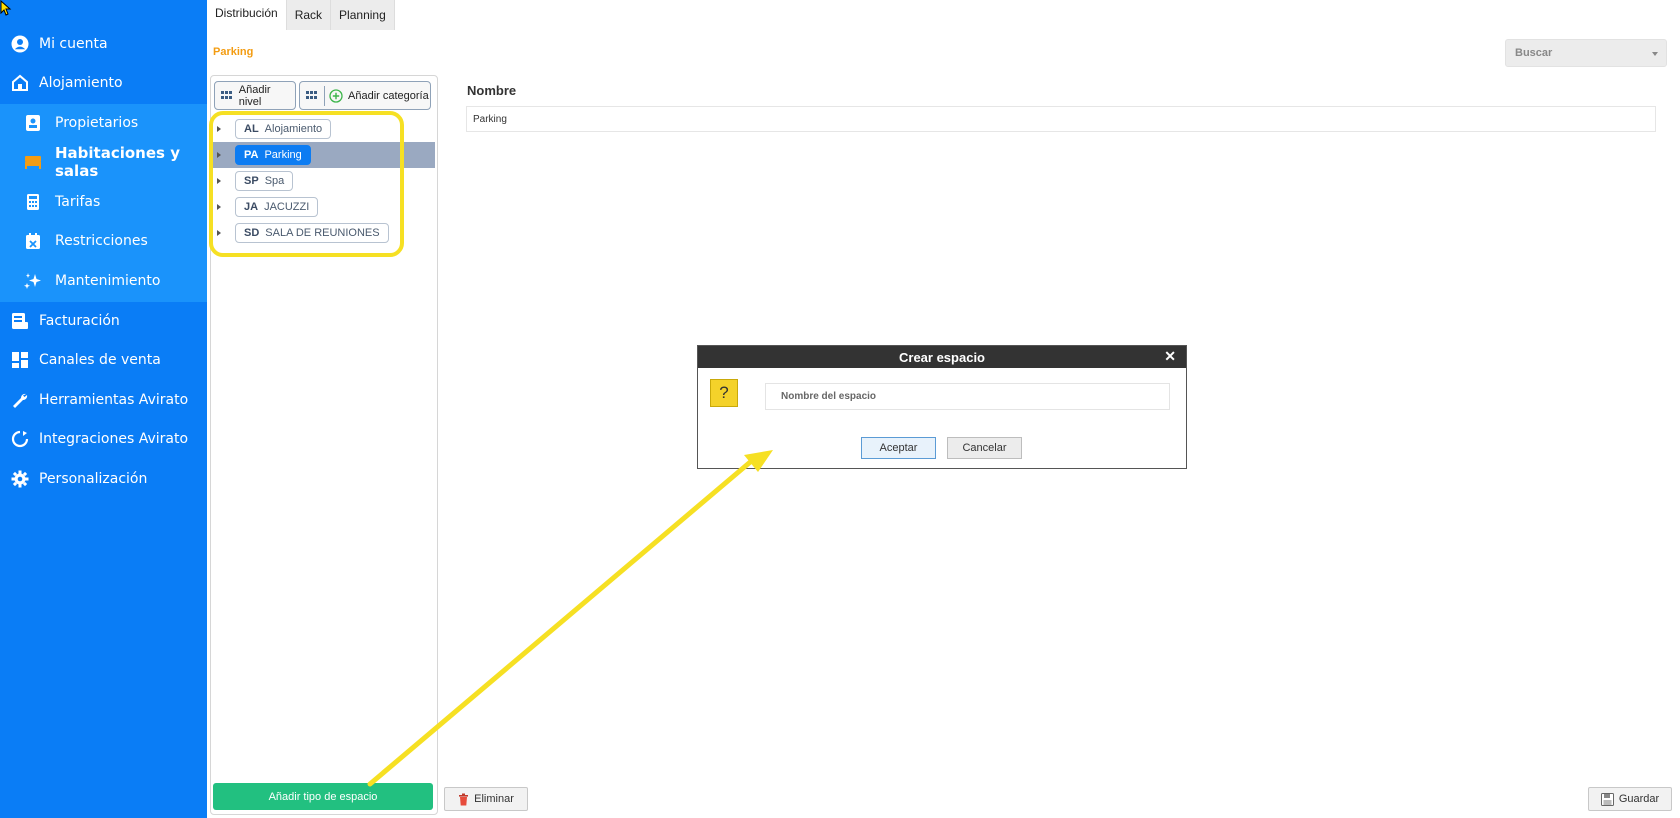 This screenshot has height=818, width=1680. I want to click on add-level-label: Añadir nivel, so click(254, 95).